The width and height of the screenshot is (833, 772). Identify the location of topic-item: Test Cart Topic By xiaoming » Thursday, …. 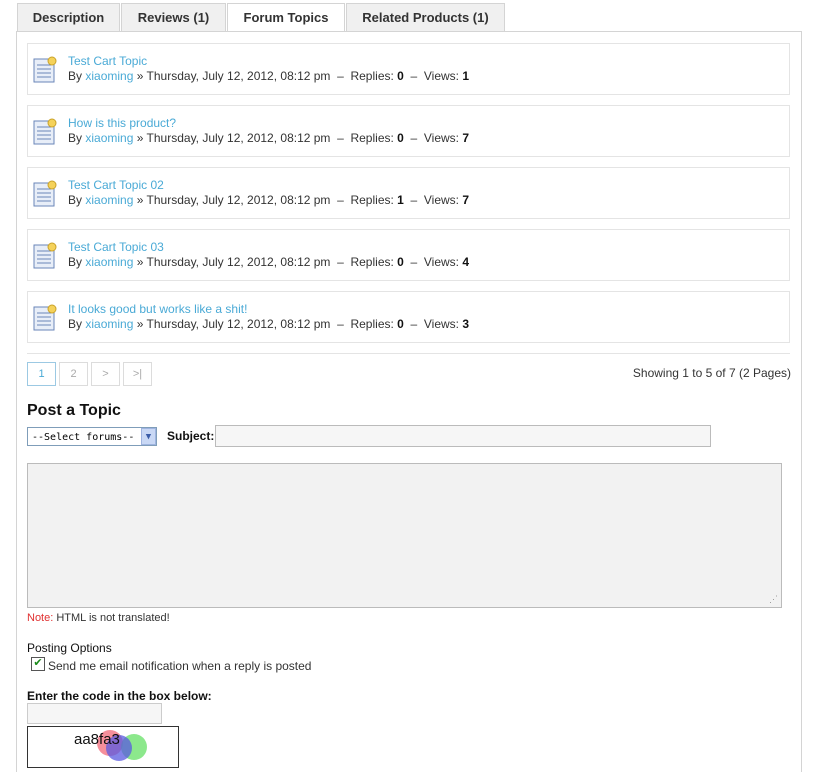
(408, 69).